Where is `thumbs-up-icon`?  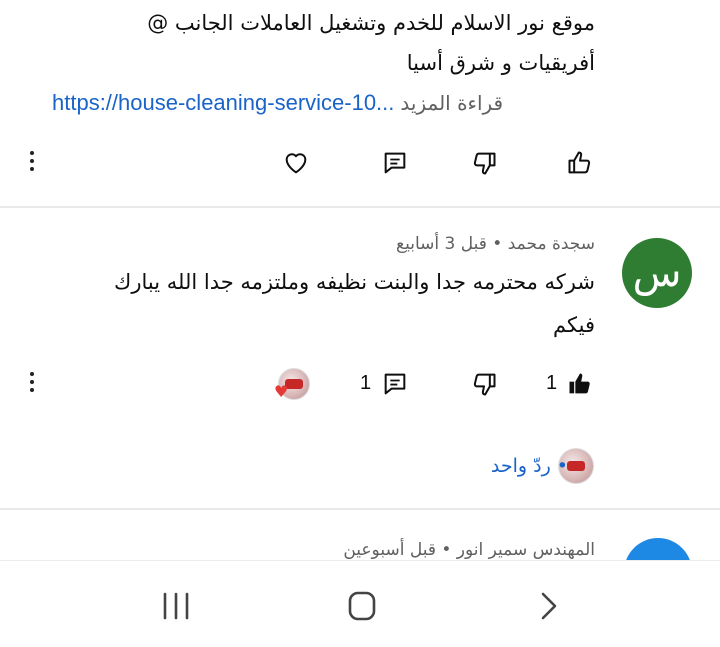
thumbs-up-icon is located at coordinates (579, 162).